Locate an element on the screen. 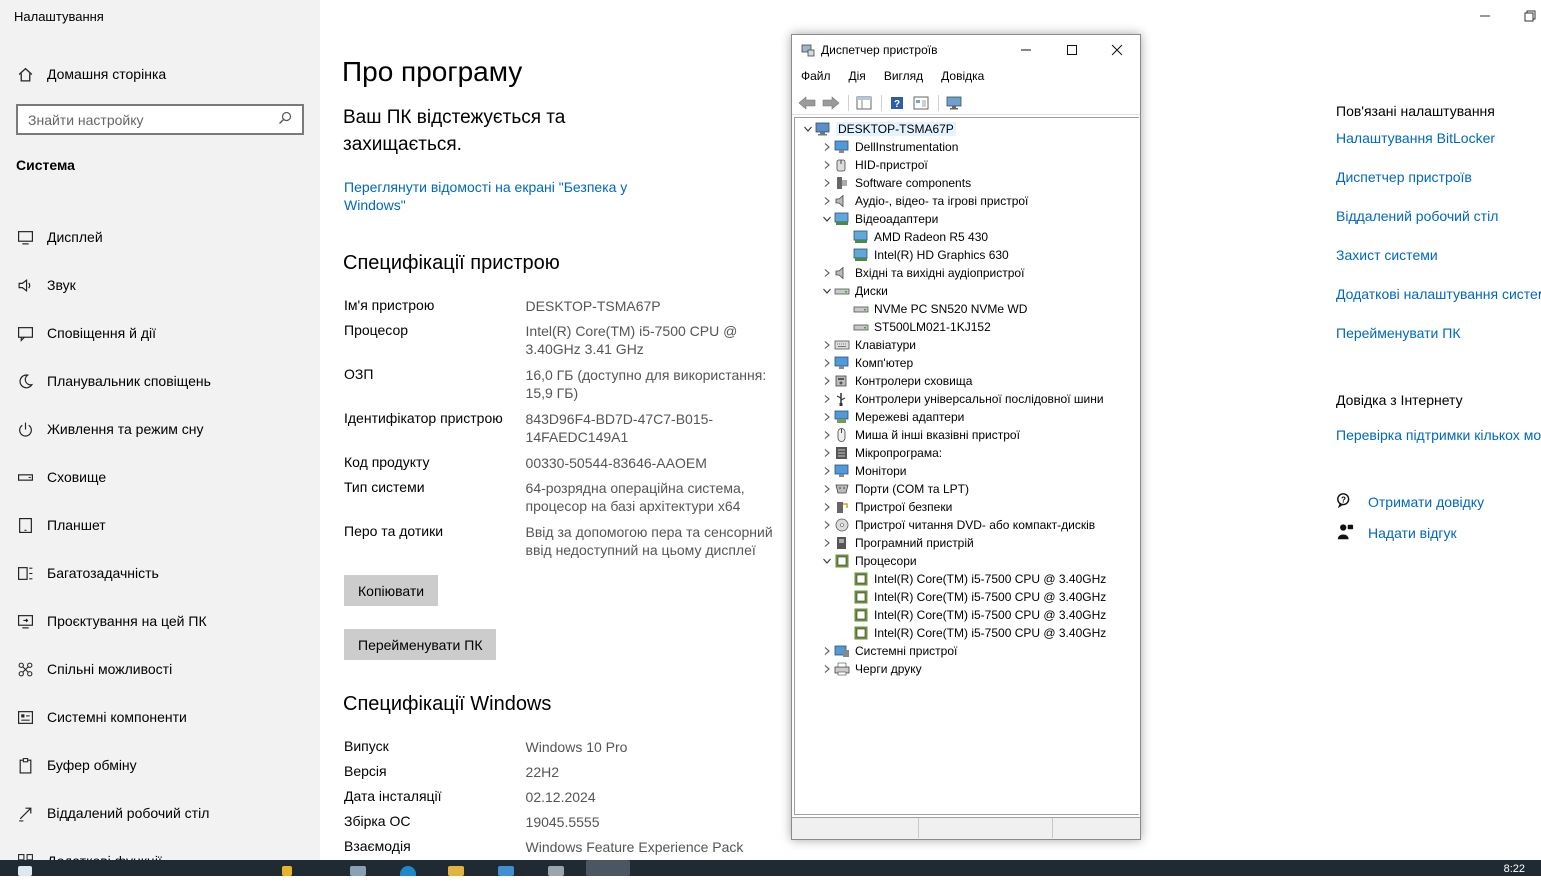 The height and width of the screenshot is (885, 1541). tree-category-node: Пристрої безпеки is located at coordinates (886, 507).